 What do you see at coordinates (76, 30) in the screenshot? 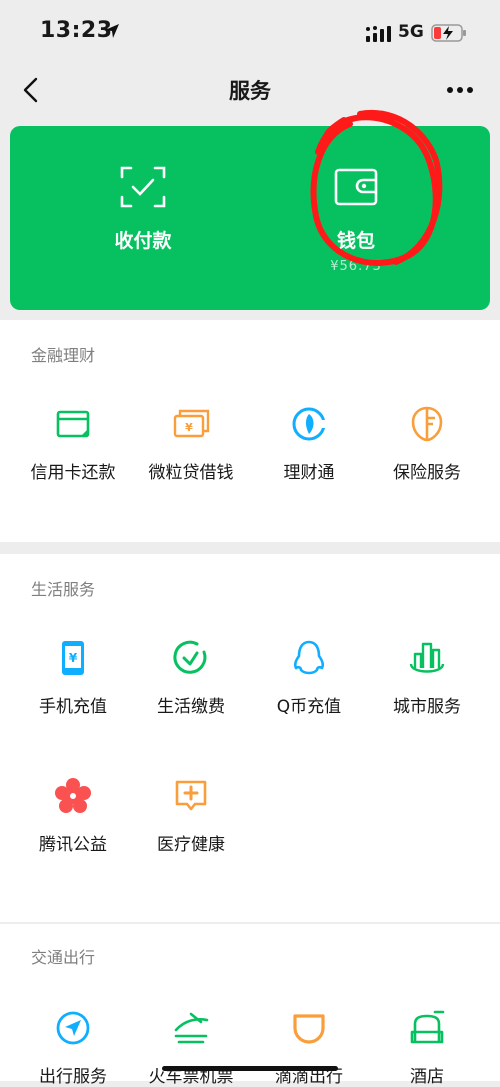
I see `status-time: 13:23` at bounding box center [76, 30].